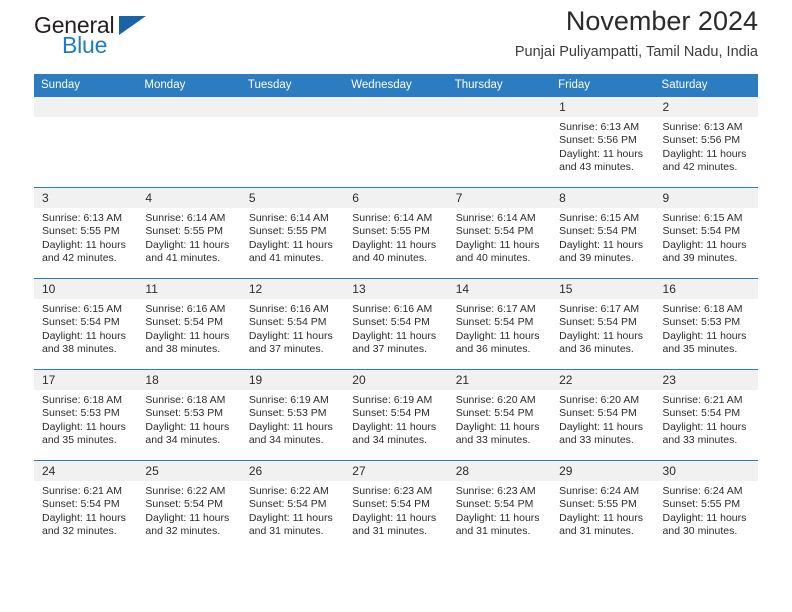 The height and width of the screenshot is (612, 792). I want to click on sunrise-text: Sunrise: 6:19 AM, so click(392, 400).